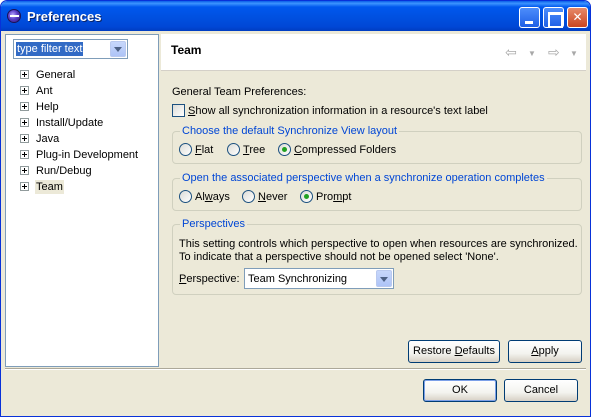 The image size is (591, 417). What do you see at coordinates (213, 279) in the screenshot?
I see `label-rest: erspective:` at bounding box center [213, 279].